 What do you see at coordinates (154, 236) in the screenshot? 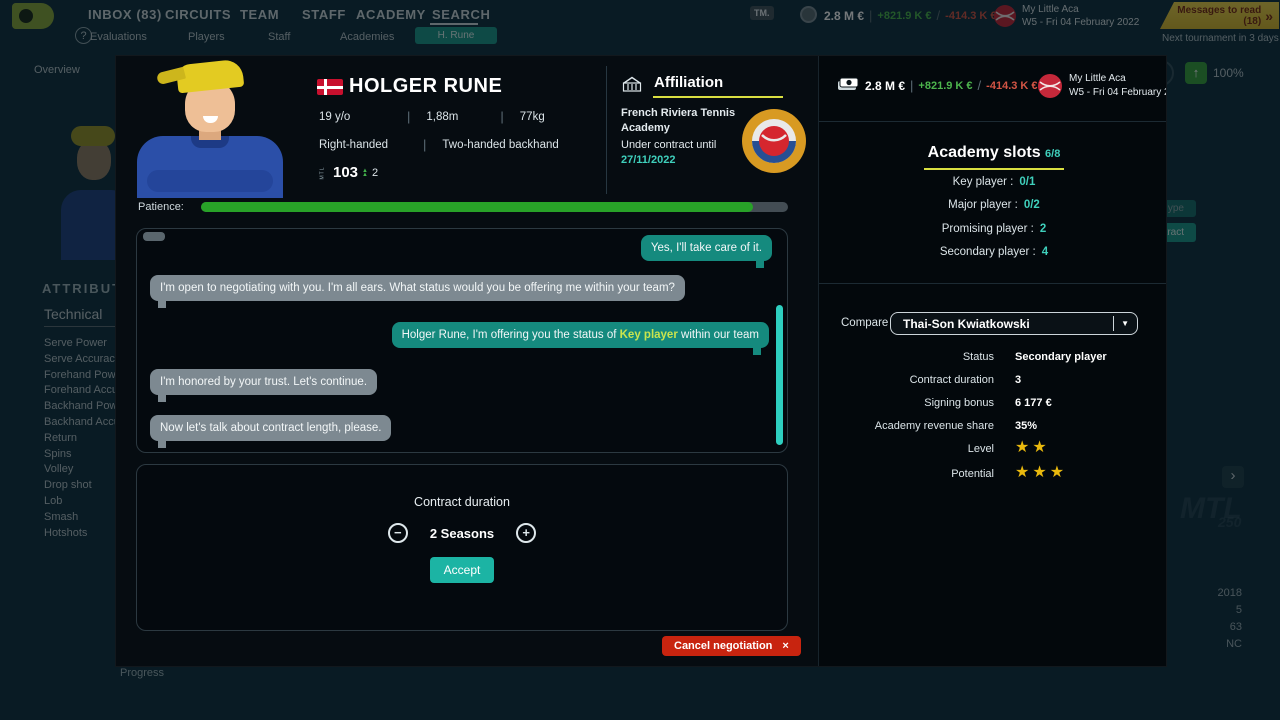
I see `chat-decoration` at bounding box center [154, 236].